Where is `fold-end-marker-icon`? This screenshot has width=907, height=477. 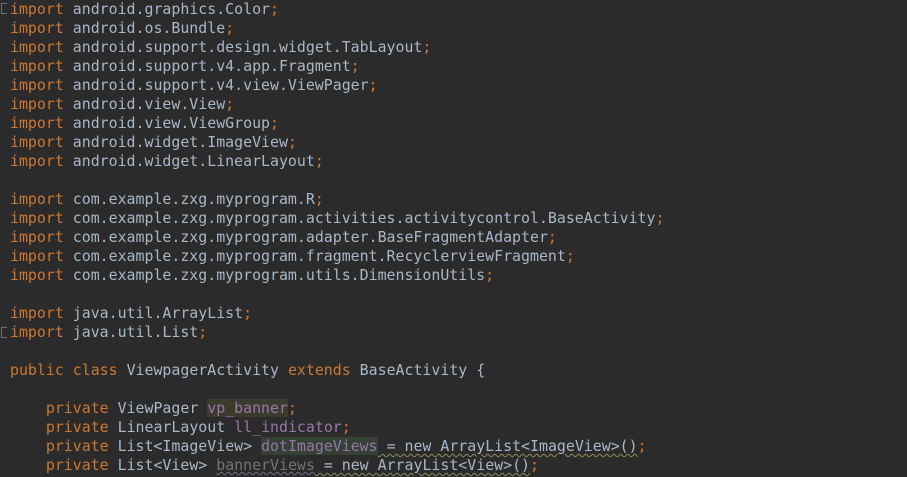 fold-end-marker-icon is located at coordinates (4, 332).